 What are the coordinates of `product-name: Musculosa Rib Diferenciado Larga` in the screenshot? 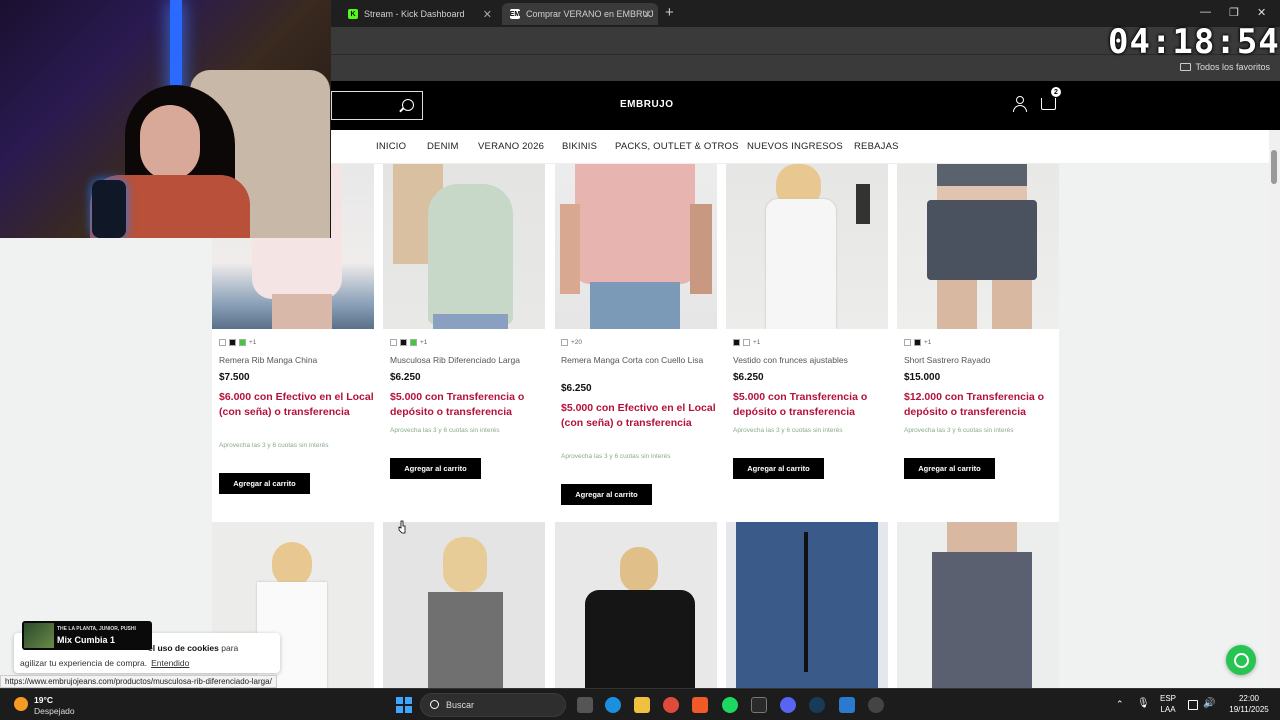 It's located at (465, 360).